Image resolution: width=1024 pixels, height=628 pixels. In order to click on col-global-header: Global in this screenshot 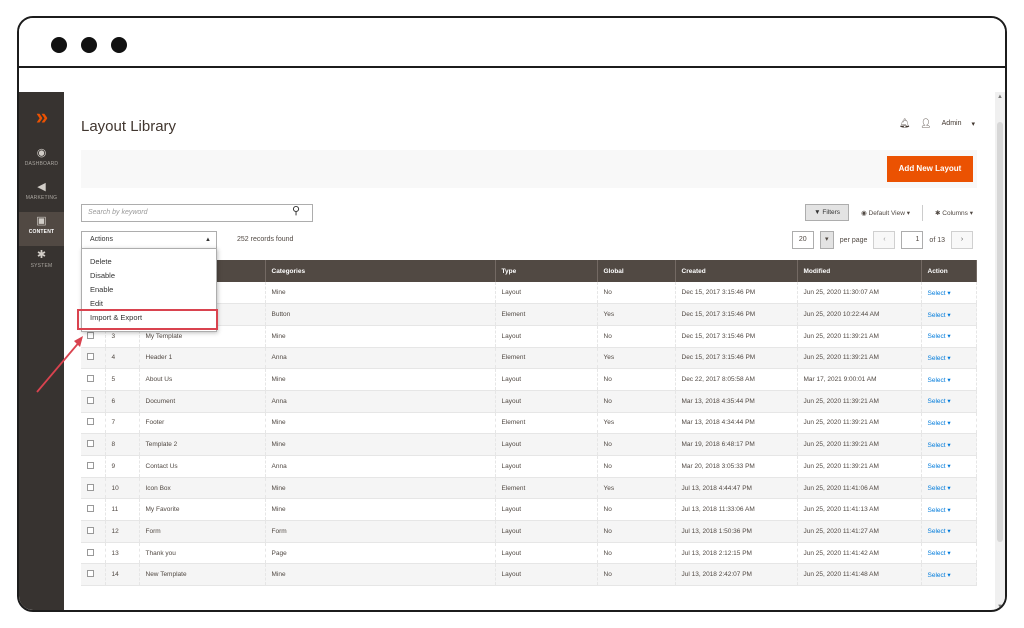, I will do `click(636, 271)`.